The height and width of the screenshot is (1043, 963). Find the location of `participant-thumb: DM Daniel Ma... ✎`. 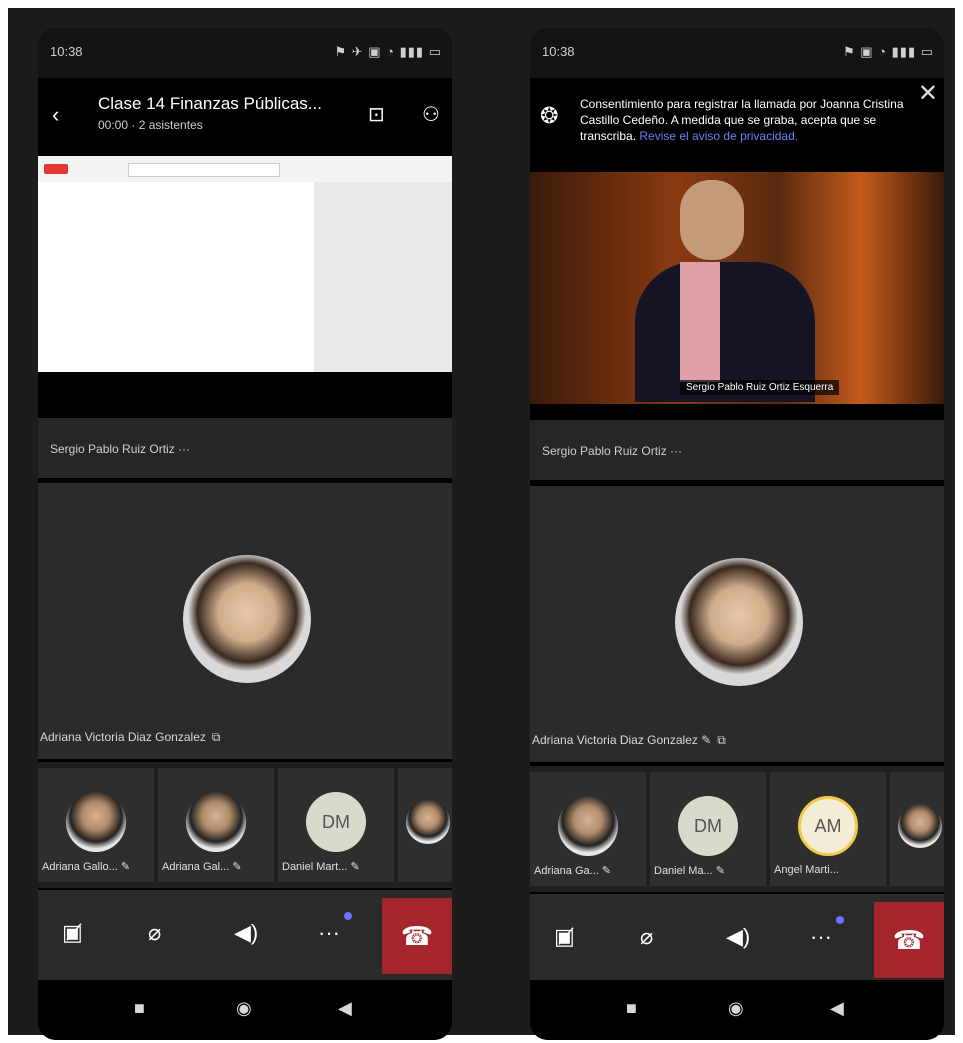

participant-thumb: DM Daniel Ma... ✎ is located at coordinates (708, 829).